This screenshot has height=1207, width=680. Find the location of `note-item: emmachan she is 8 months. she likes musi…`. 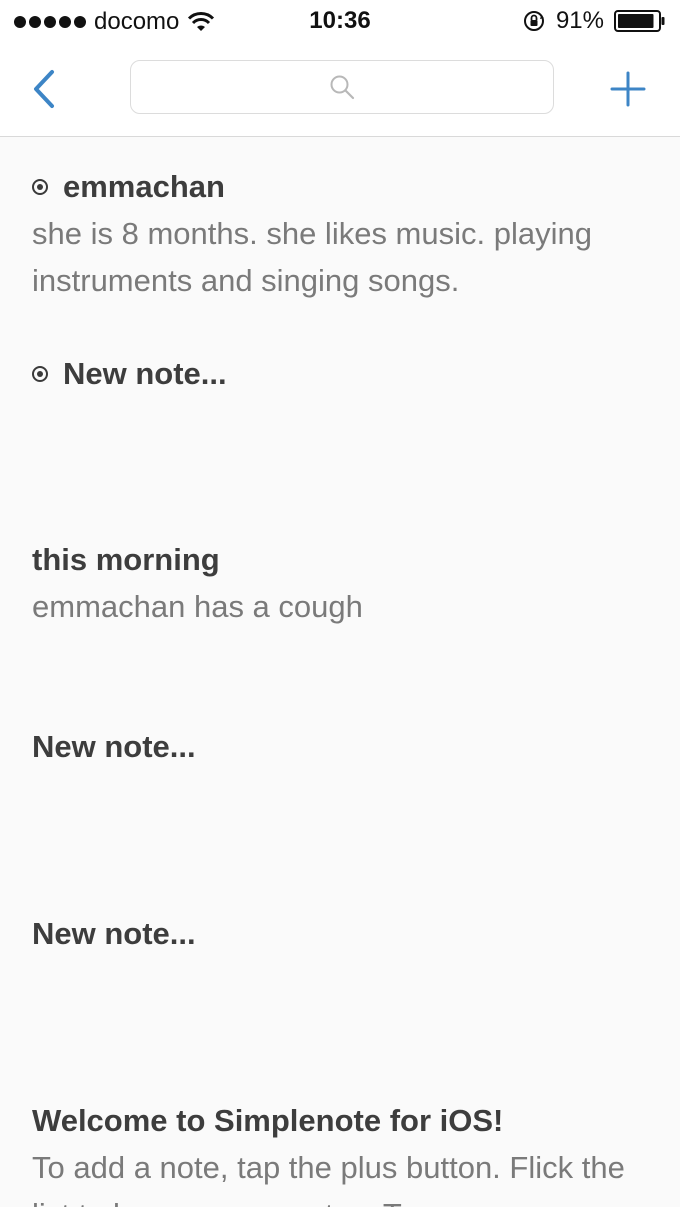

note-item: emmachan she is 8 months. she likes musi… is located at coordinates (340, 235).